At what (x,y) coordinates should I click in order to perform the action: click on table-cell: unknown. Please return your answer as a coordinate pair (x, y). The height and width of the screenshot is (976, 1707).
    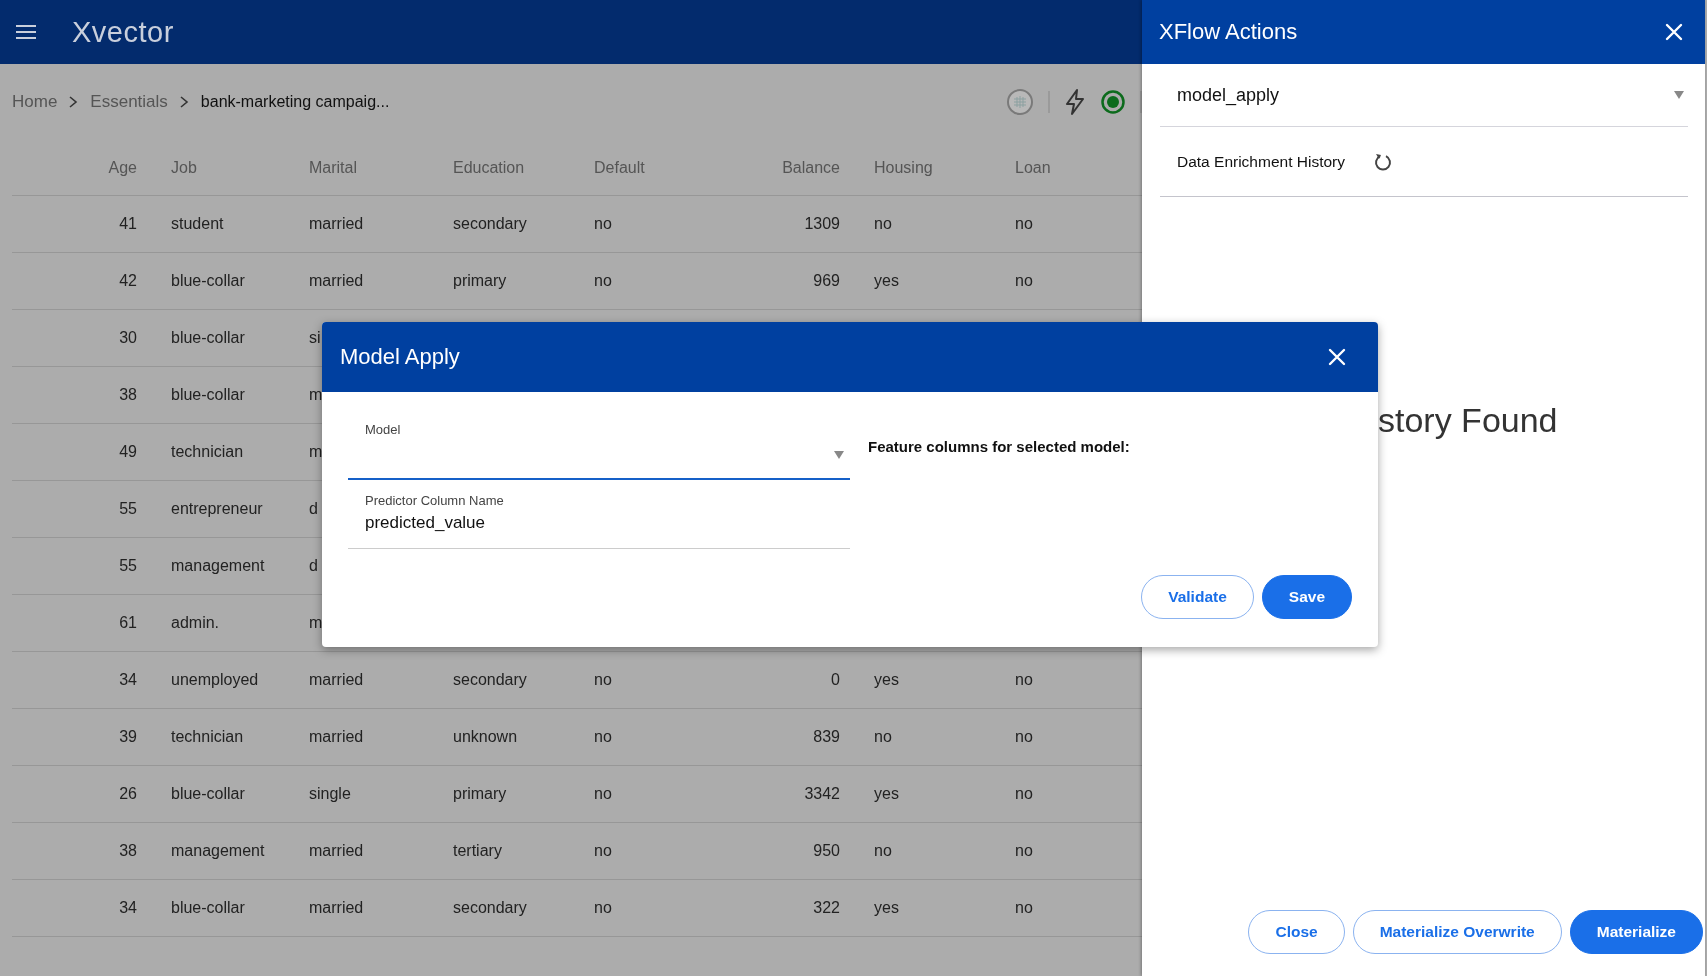
    Looking at the image, I should click on (485, 736).